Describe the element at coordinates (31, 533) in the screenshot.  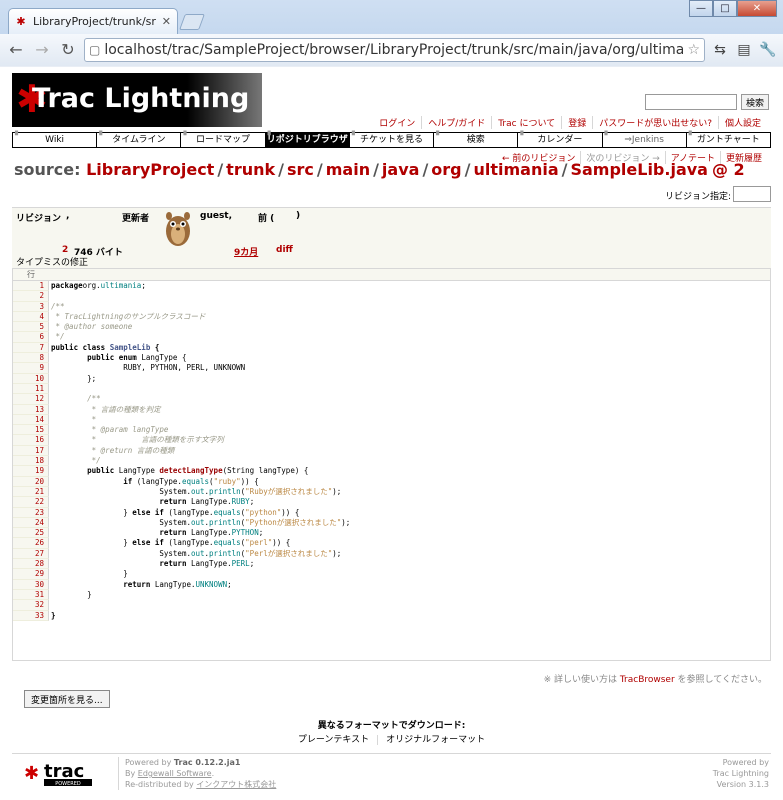
I see `line-number: 25` at that location.